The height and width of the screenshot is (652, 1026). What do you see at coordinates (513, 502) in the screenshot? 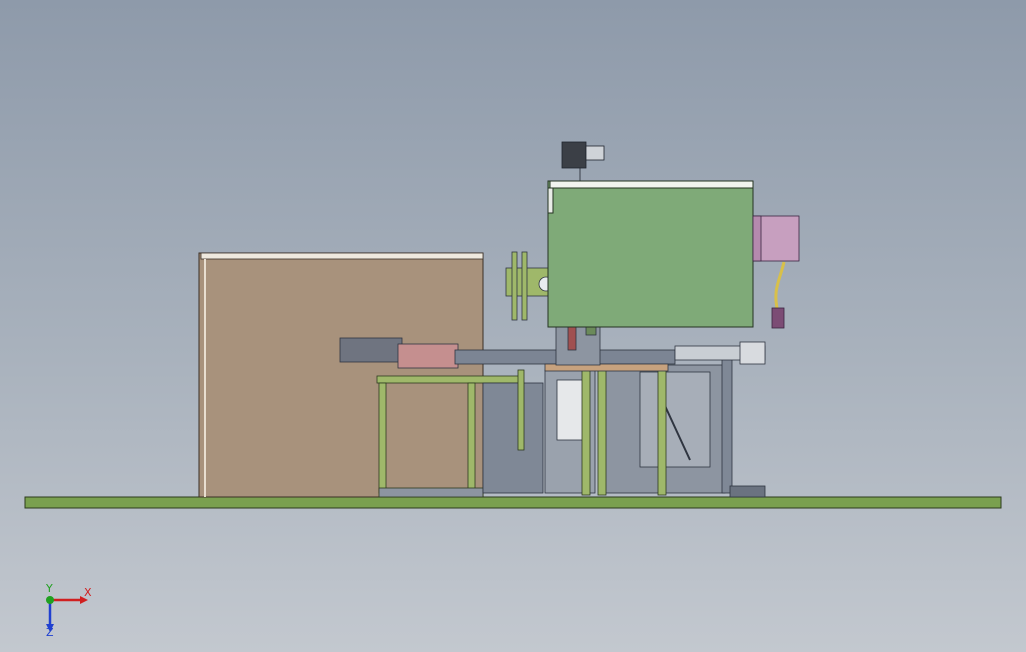
I see `base-plate` at bounding box center [513, 502].